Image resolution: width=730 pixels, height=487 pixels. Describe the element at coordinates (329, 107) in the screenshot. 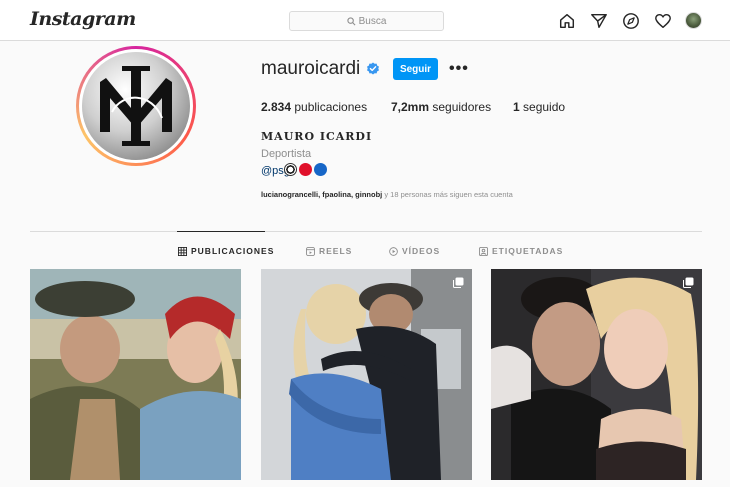

I see `posts-count-label: publicaciones` at that location.